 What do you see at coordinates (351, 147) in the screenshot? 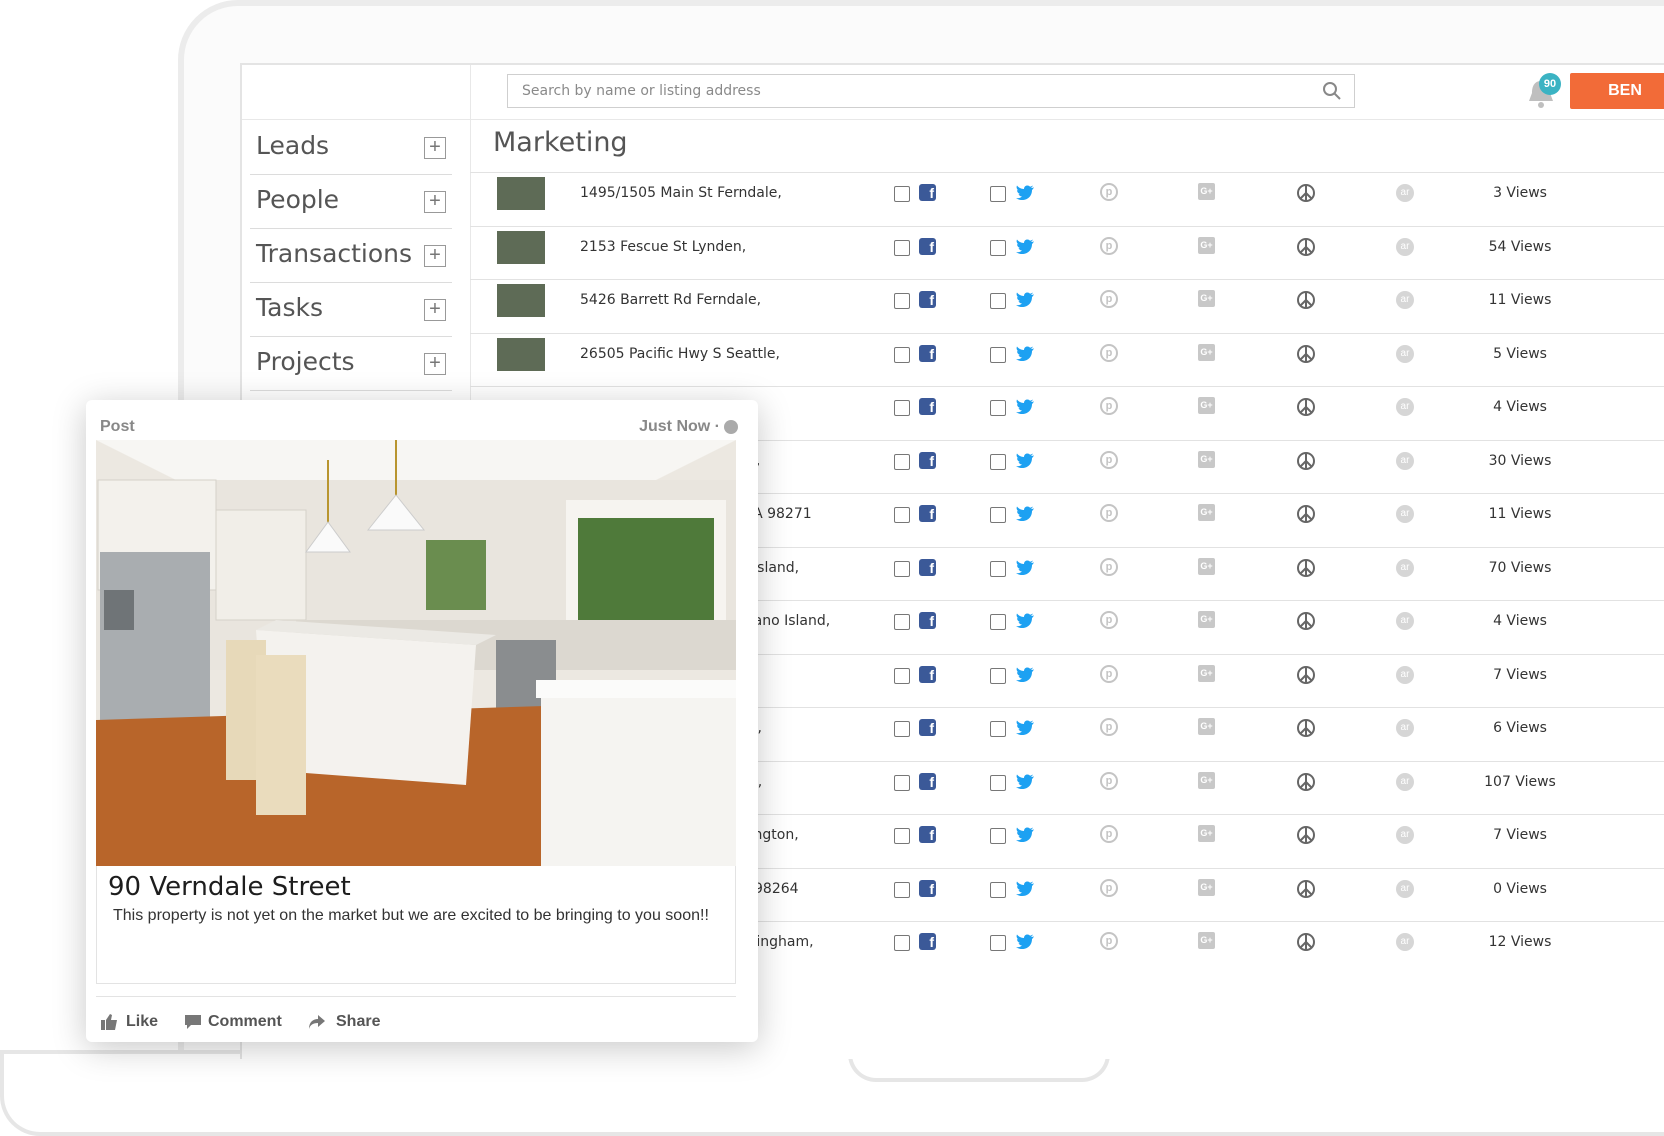
I see `sidebar-item-leads: Leads +` at bounding box center [351, 147].